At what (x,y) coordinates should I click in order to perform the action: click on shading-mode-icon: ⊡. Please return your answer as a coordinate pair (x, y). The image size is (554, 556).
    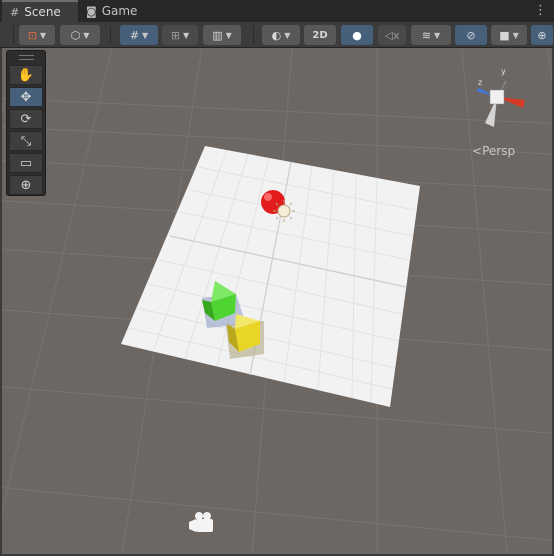
    Looking at the image, I should click on (32, 35).